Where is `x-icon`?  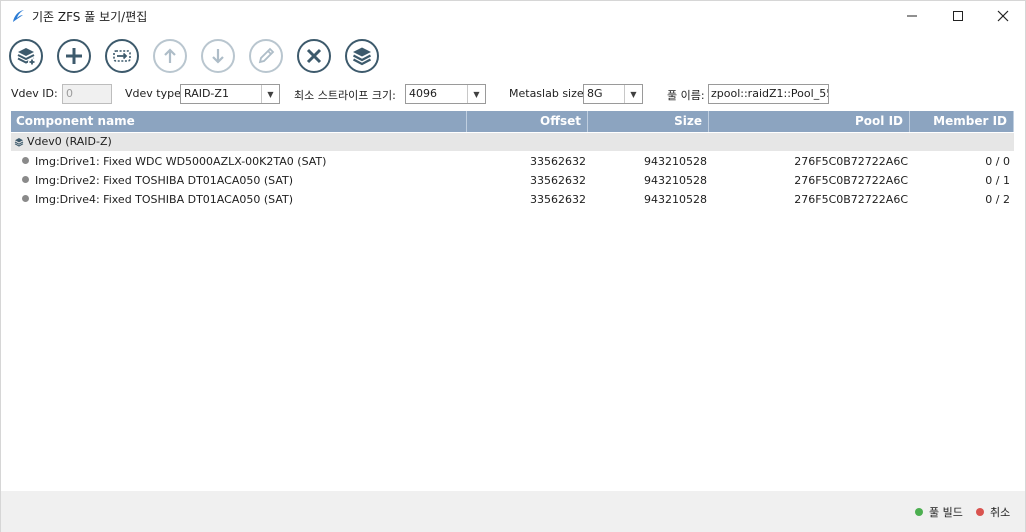 x-icon is located at coordinates (314, 56).